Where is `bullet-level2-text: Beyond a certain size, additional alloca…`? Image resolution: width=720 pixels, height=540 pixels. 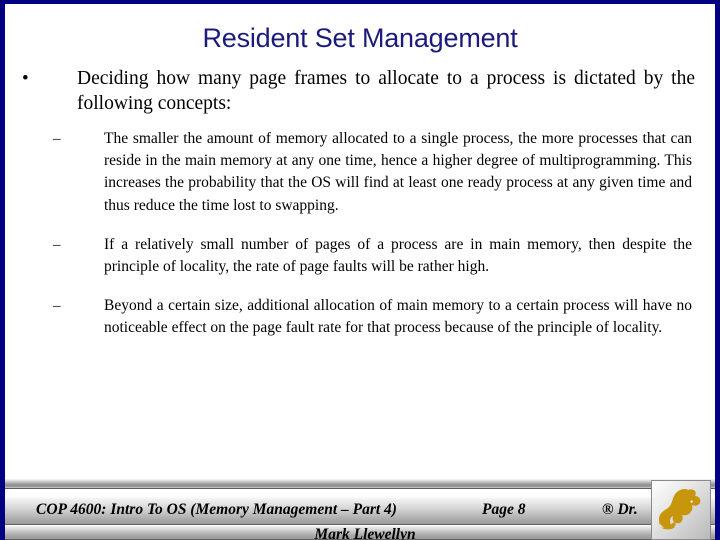
bullet-level2-text: Beyond a certain size, additional alloca… is located at coordinates (398, 317).